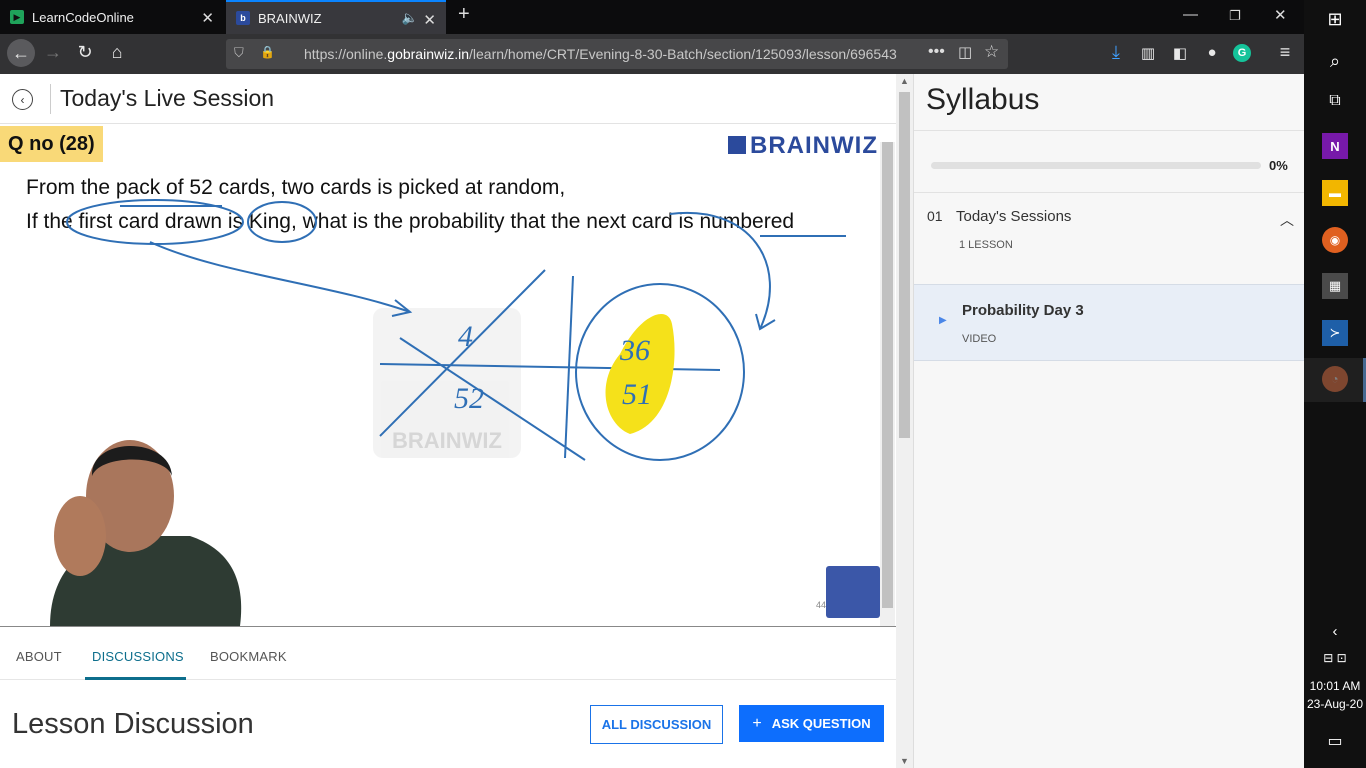  I want to click on brainwiz-favicon-icon: b, so click(243, 18).